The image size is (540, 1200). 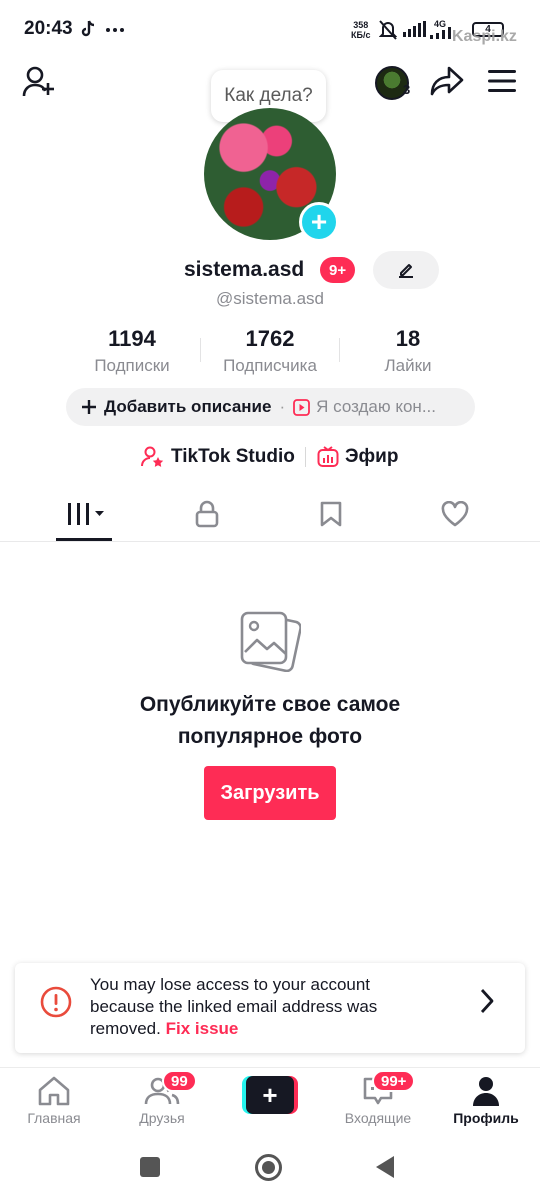 I want to click on nav-profile-label: Профиль, so click(x=486, y=1118).